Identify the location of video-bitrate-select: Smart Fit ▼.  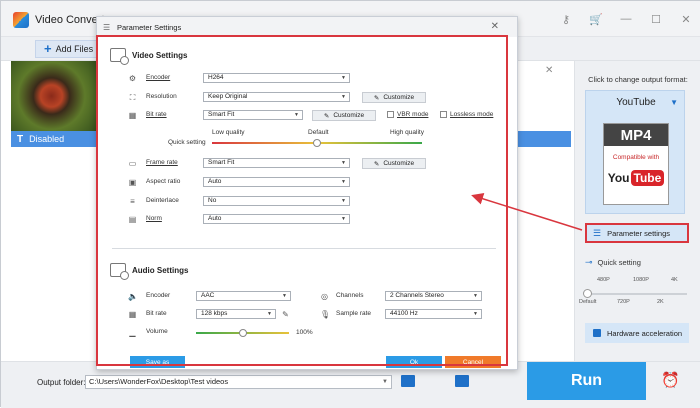
(253, 115).